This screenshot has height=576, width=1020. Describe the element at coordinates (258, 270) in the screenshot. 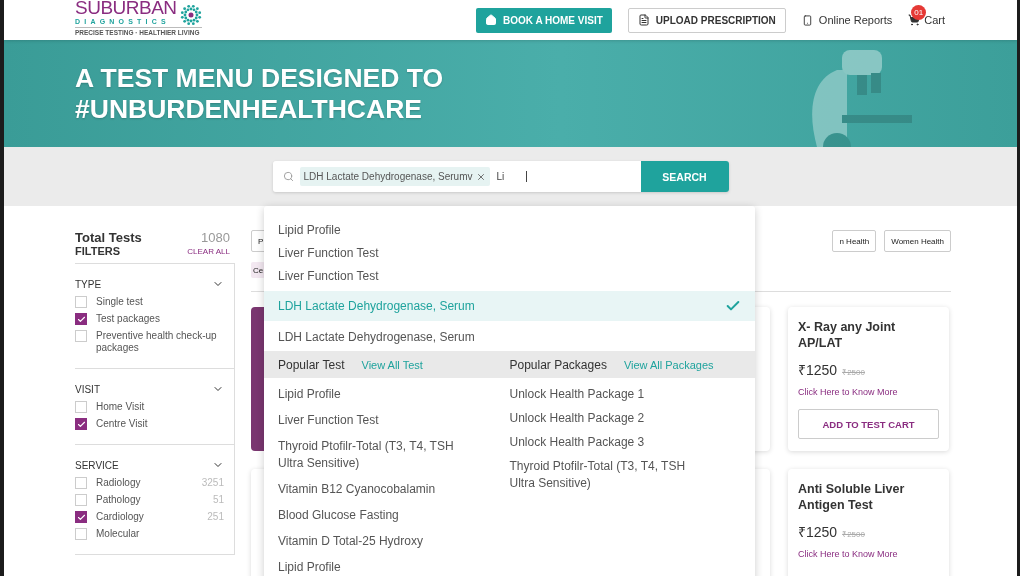

I see `filter-chip: Ce` at that location.